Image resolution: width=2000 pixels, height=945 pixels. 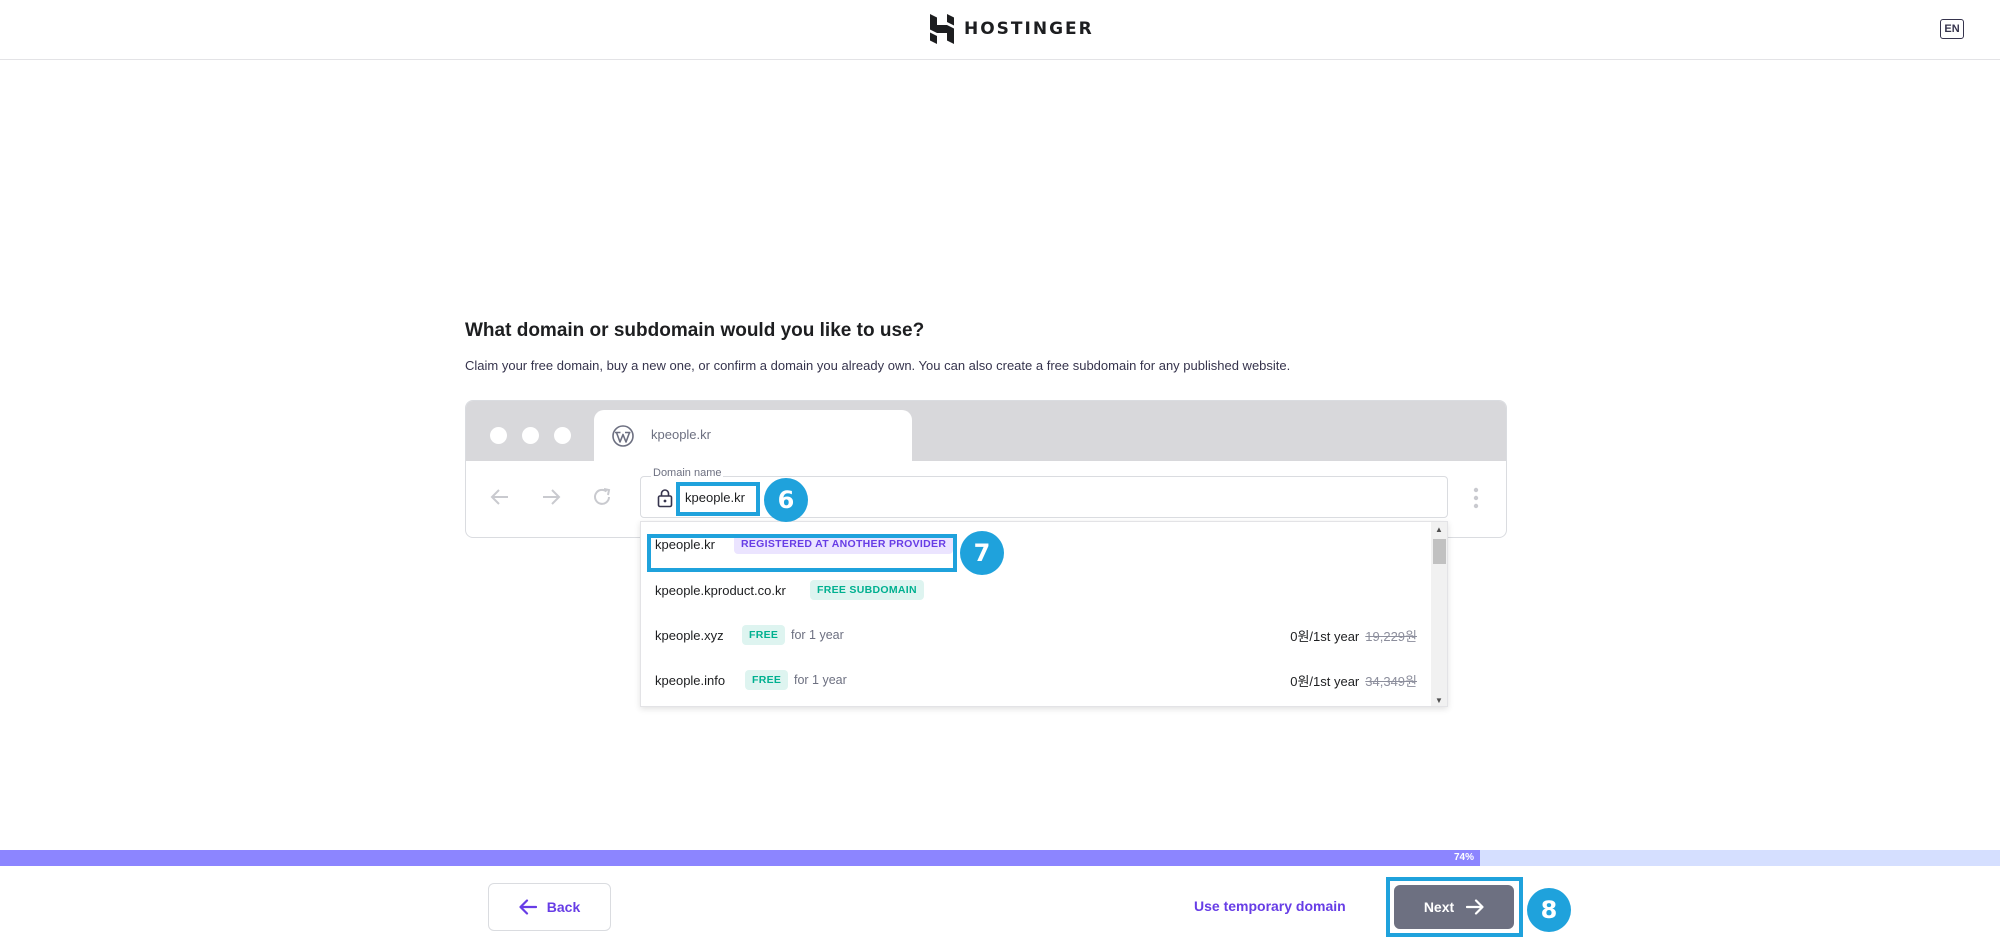 I want to click on lock-icon, so click(x=665, y=498).